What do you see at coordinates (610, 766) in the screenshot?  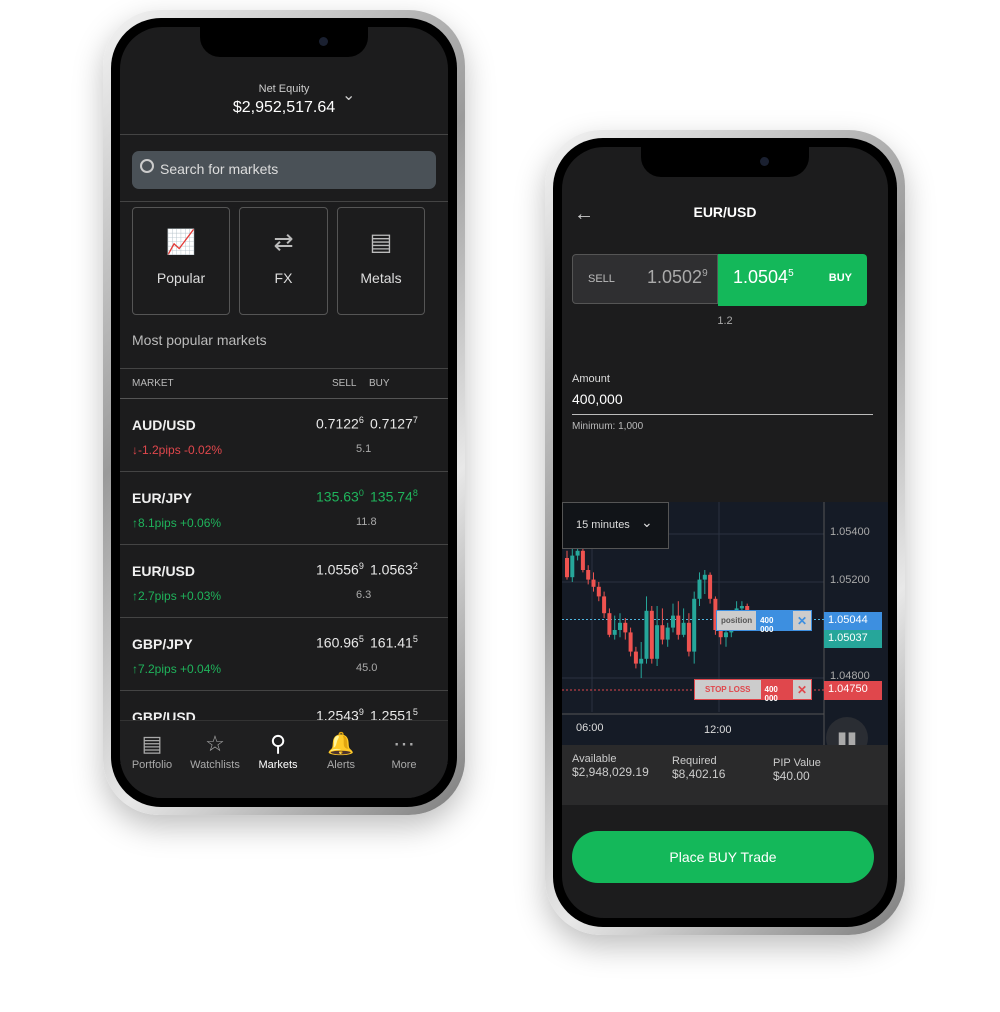 I see `available: Available $2,948,029.19` at bounding box center [610, 766].